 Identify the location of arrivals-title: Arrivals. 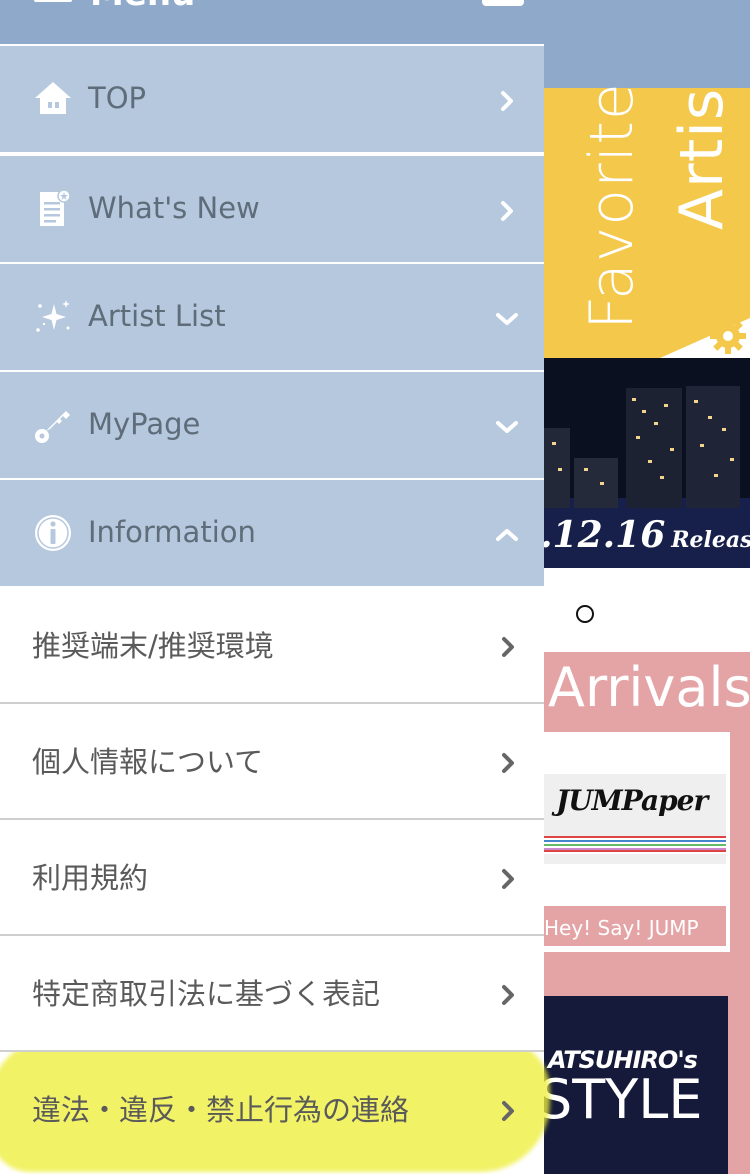
(649, 687).